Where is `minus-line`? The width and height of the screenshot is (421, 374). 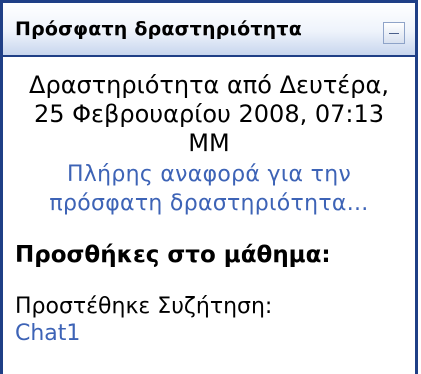 minus-line is located at coordinates (394, 33).